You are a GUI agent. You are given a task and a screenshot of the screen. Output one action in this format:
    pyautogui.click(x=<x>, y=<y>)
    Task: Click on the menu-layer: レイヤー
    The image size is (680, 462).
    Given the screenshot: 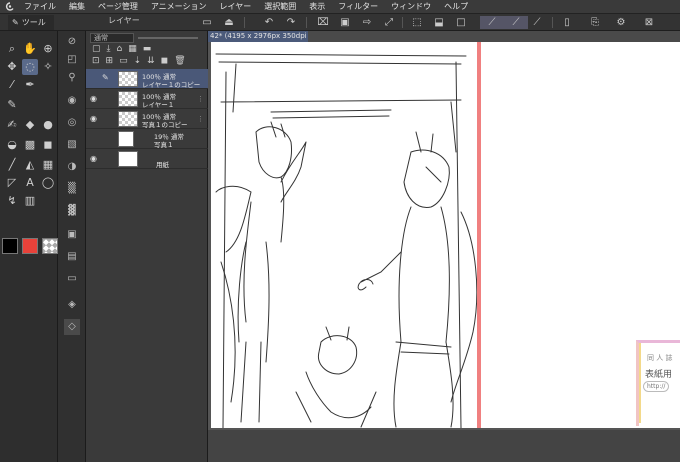 What is the action you would take?
    pyautogui.click(x=236, y=6)
    